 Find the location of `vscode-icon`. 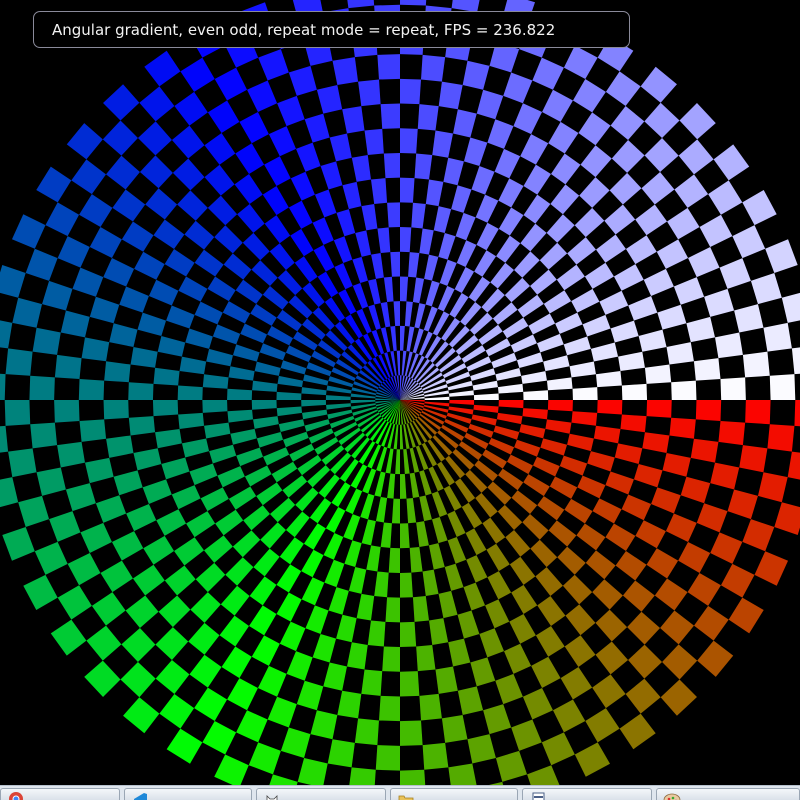

vscode-icon is located at coordinates (140, 796).